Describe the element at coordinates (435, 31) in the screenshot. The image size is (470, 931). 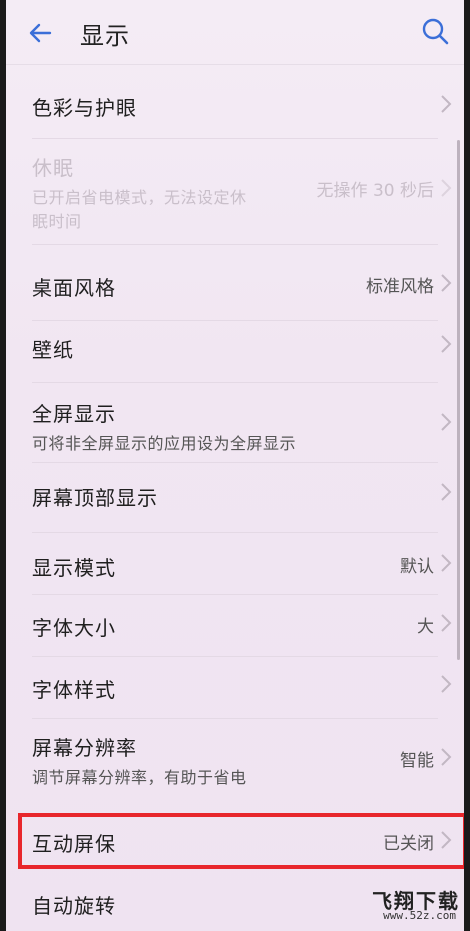
I see `search-icon` at that location.